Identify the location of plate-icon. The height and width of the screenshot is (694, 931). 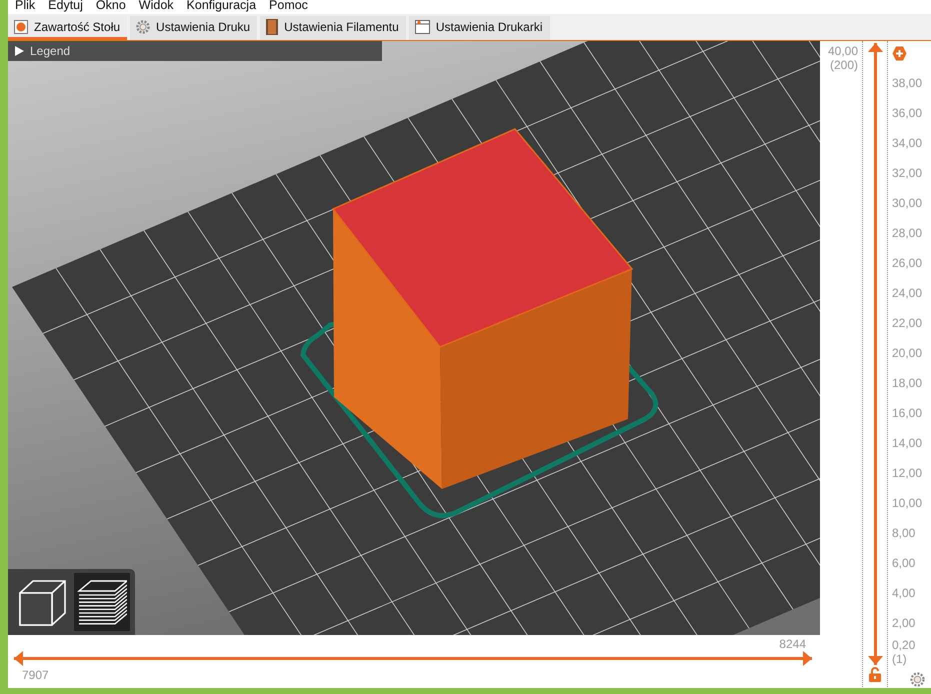
(21, 27).